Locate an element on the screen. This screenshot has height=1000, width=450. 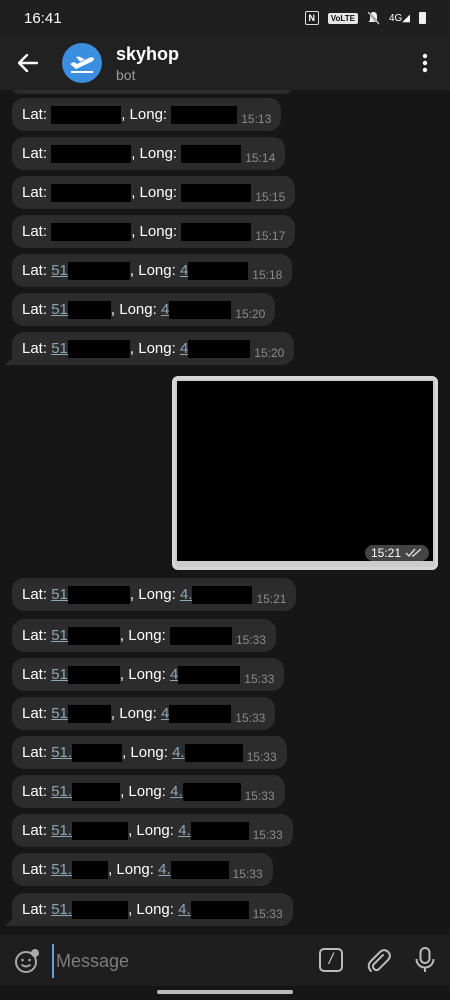
status-icons: N VoLTE 4G◢ is located at coordinates (365, 18).